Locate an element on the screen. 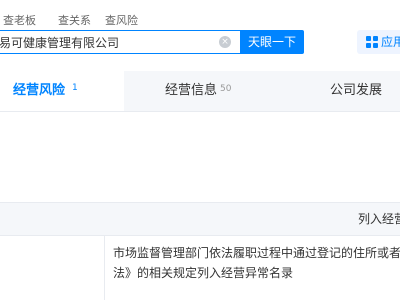 This screenshot has width=400, height=300. row-divider is located at coordinates (104, 268).